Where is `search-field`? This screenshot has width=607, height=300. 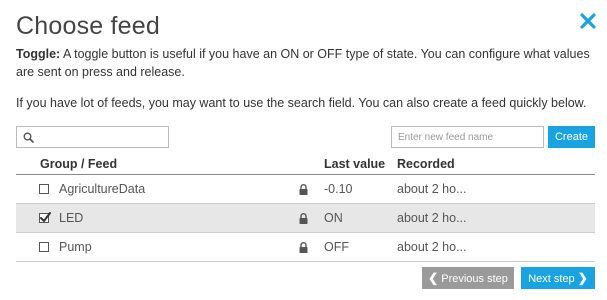 search-field is located at coordinates (92, 137).